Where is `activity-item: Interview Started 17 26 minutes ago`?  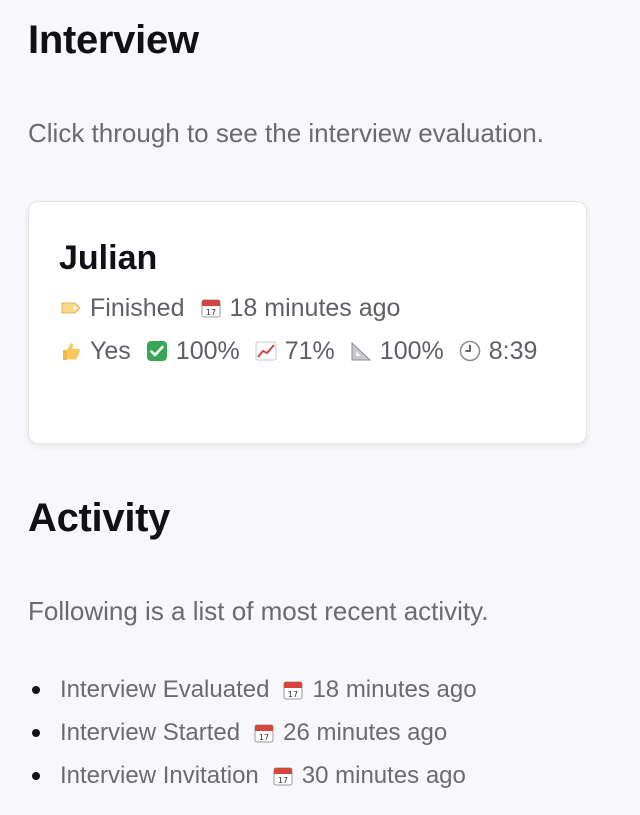 activity-item: Interview Started 17 26 minutes ago is located at coordinates (252, 732).